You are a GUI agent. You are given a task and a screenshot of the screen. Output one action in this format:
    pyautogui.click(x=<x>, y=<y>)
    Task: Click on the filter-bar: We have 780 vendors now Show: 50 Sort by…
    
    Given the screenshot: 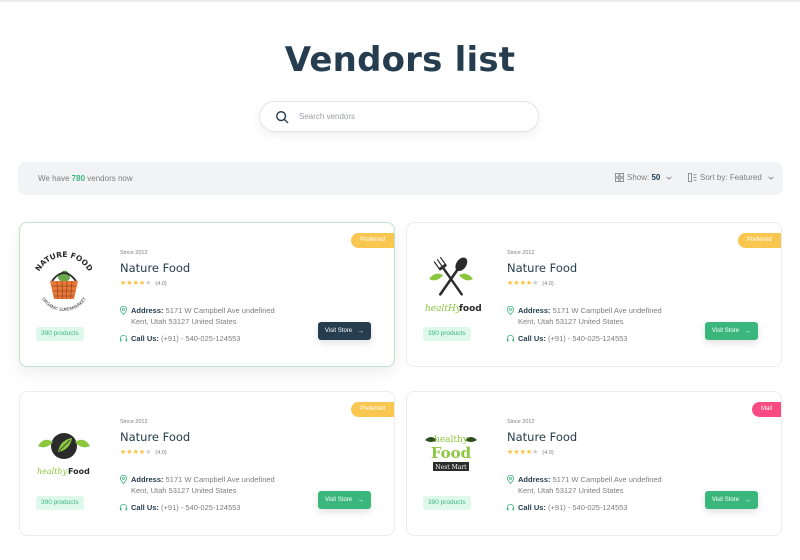 What is the action you would take?
    pyautogui.click(x=400, y=178)
    